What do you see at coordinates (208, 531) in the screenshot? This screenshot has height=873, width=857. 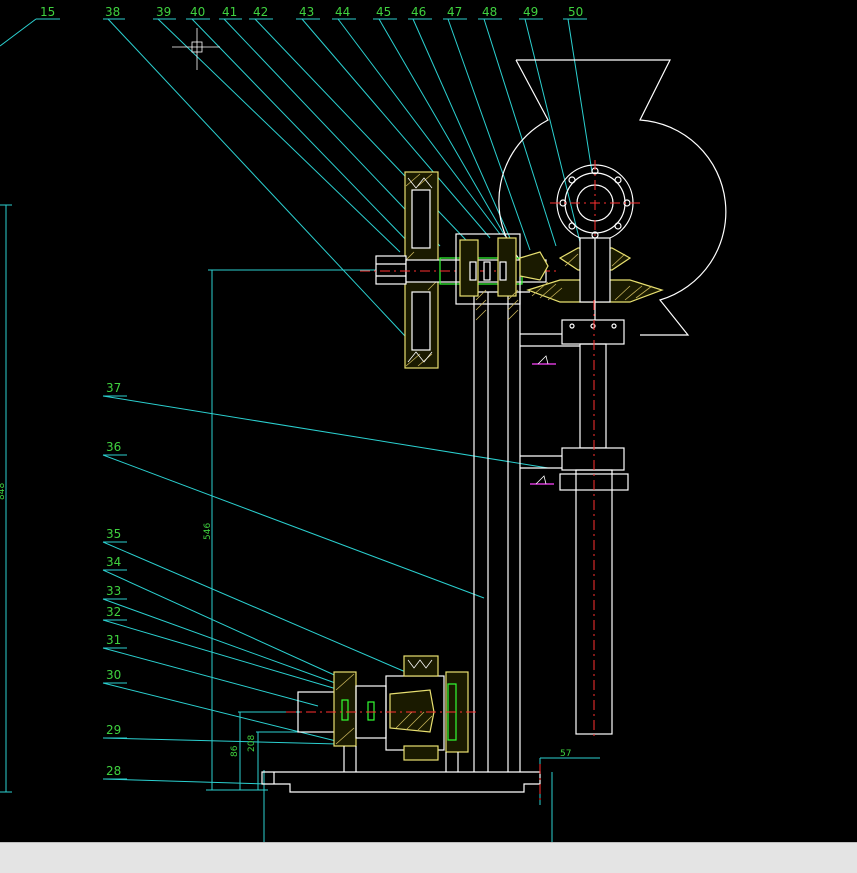 I see `dim-546-text: 546` at bounding box center [208, 531].